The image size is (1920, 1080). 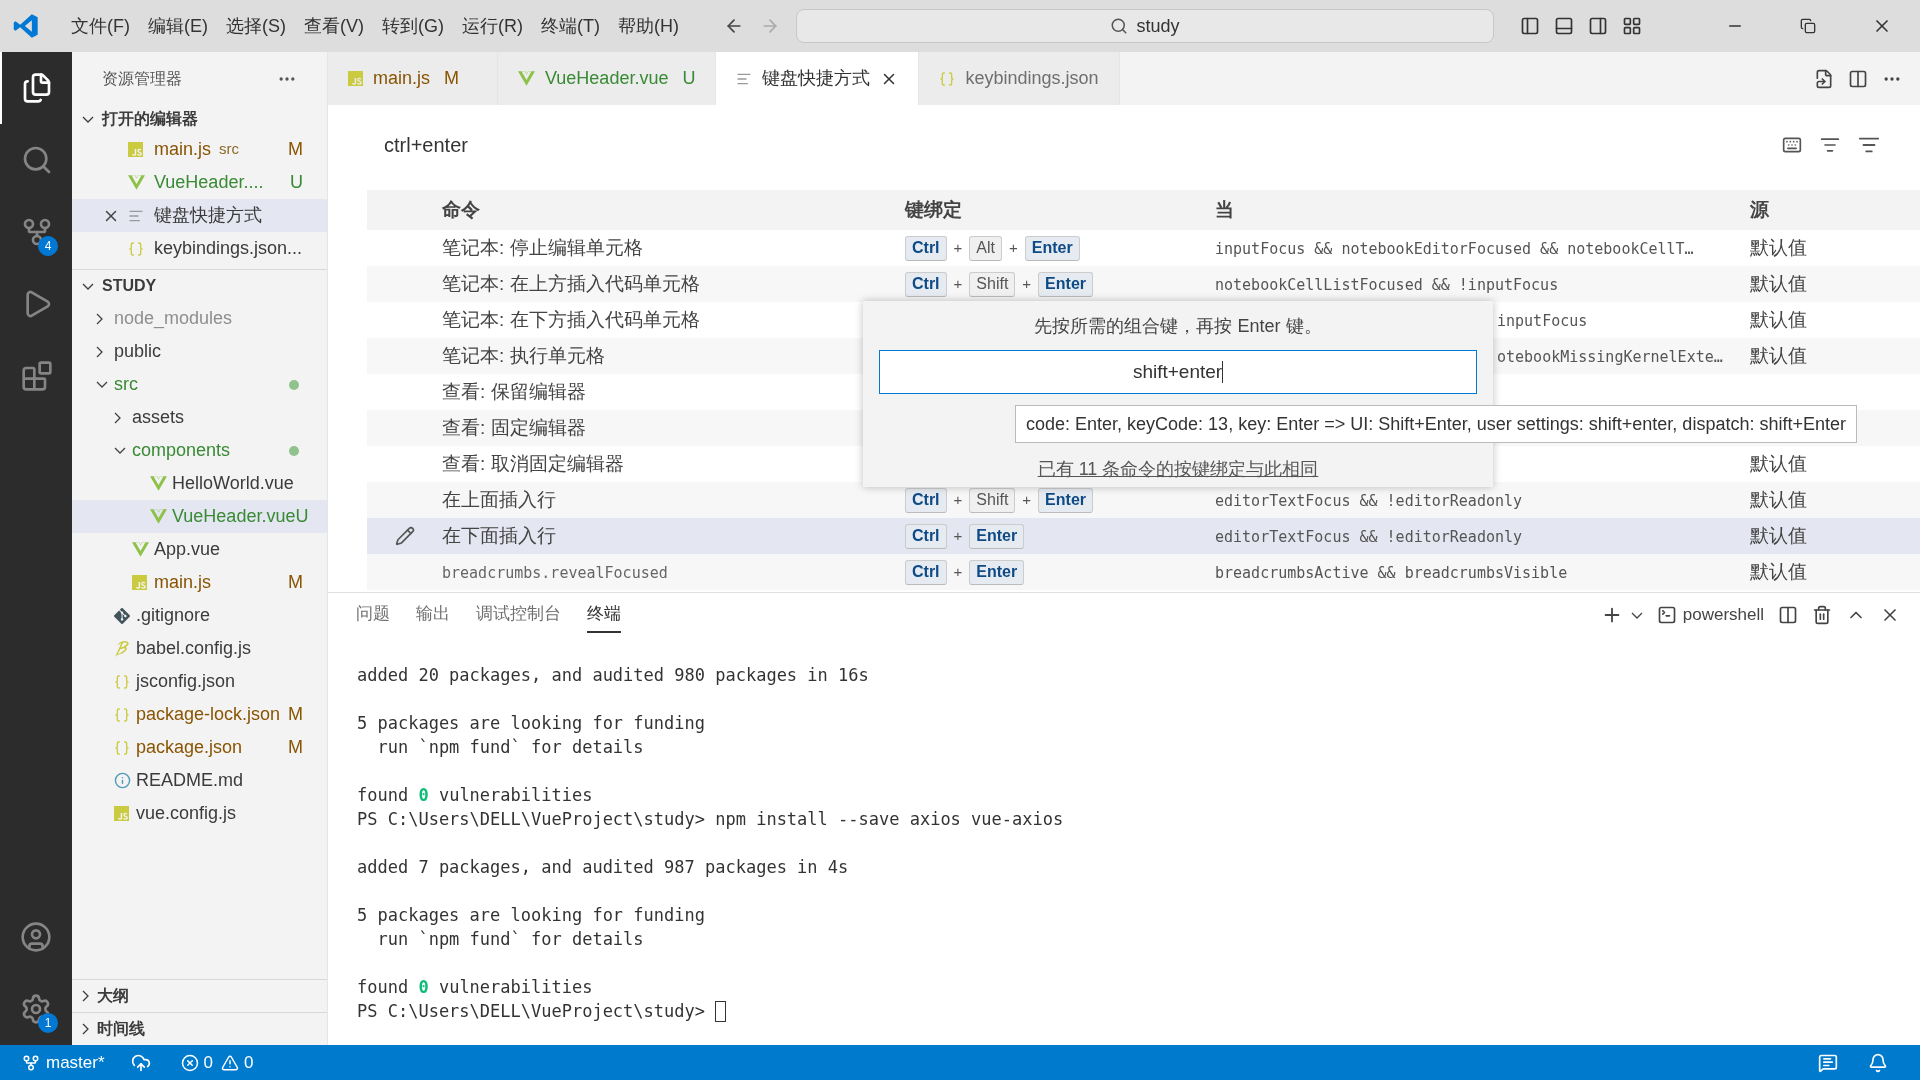 I want to click on menu-item: 查看(V), so click(x=334, y=26).